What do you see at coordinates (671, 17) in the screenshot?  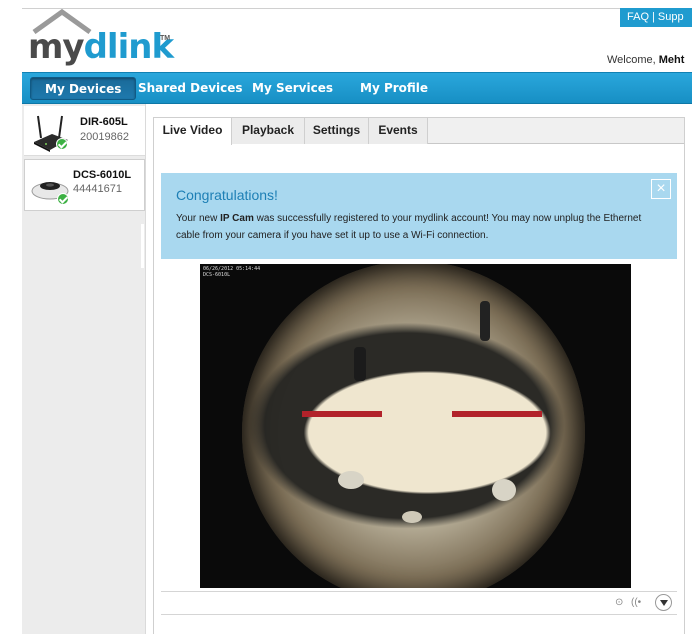 I see `support-link: Supp` at bounding box center [671, 17].